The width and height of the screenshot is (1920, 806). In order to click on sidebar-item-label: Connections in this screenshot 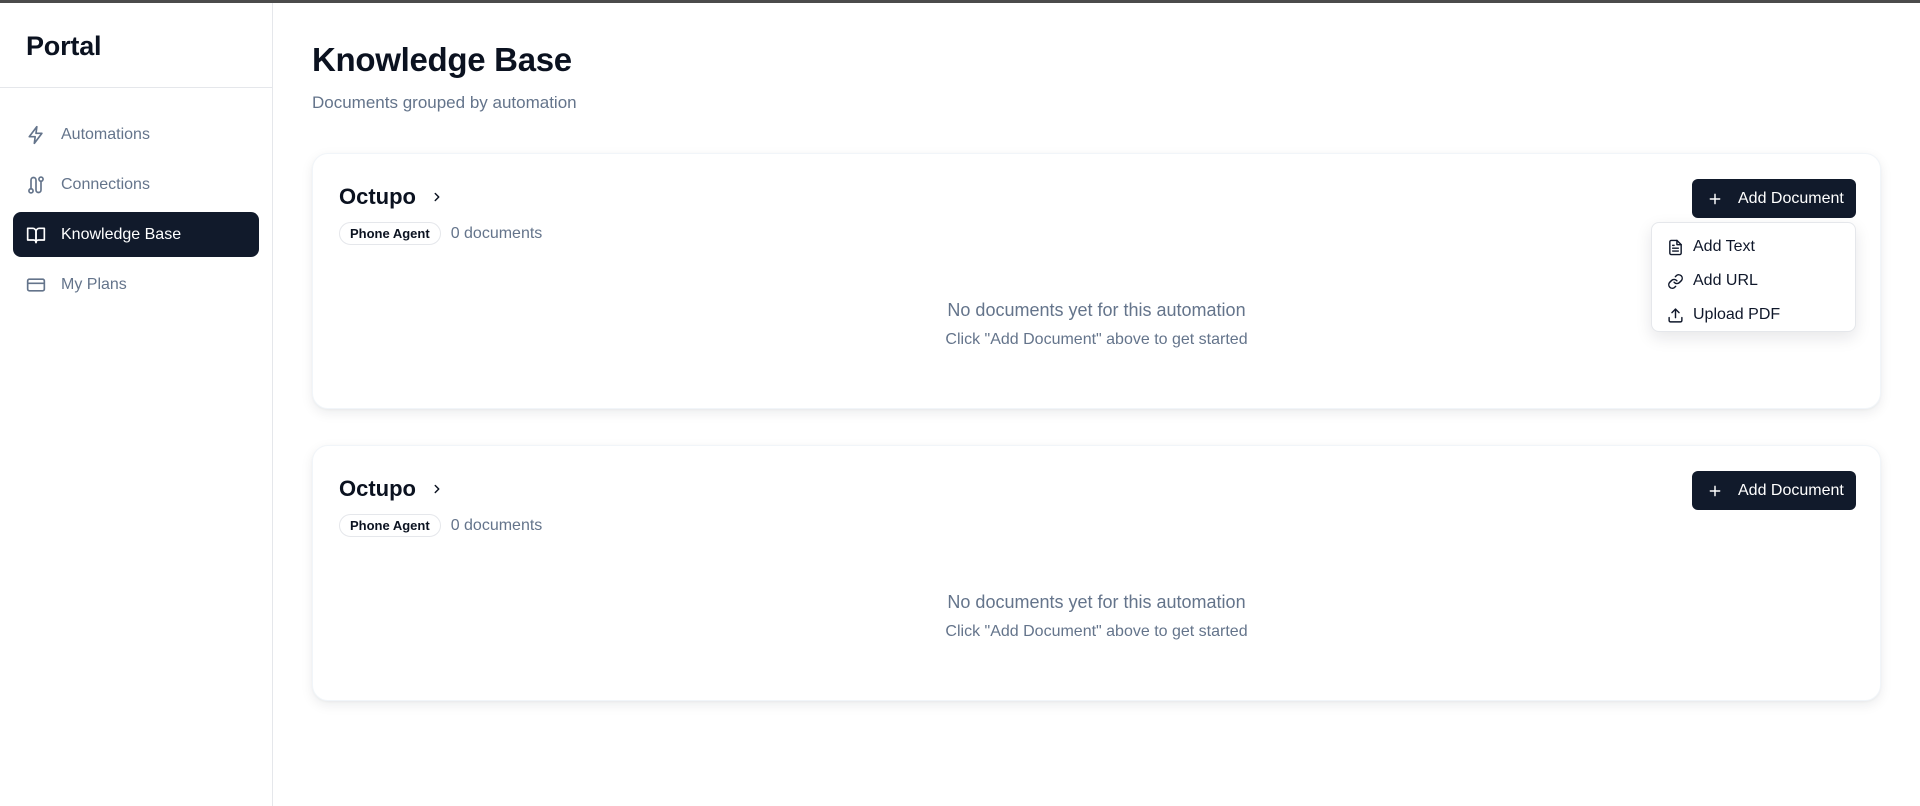, I will do `click(105, 184)`.